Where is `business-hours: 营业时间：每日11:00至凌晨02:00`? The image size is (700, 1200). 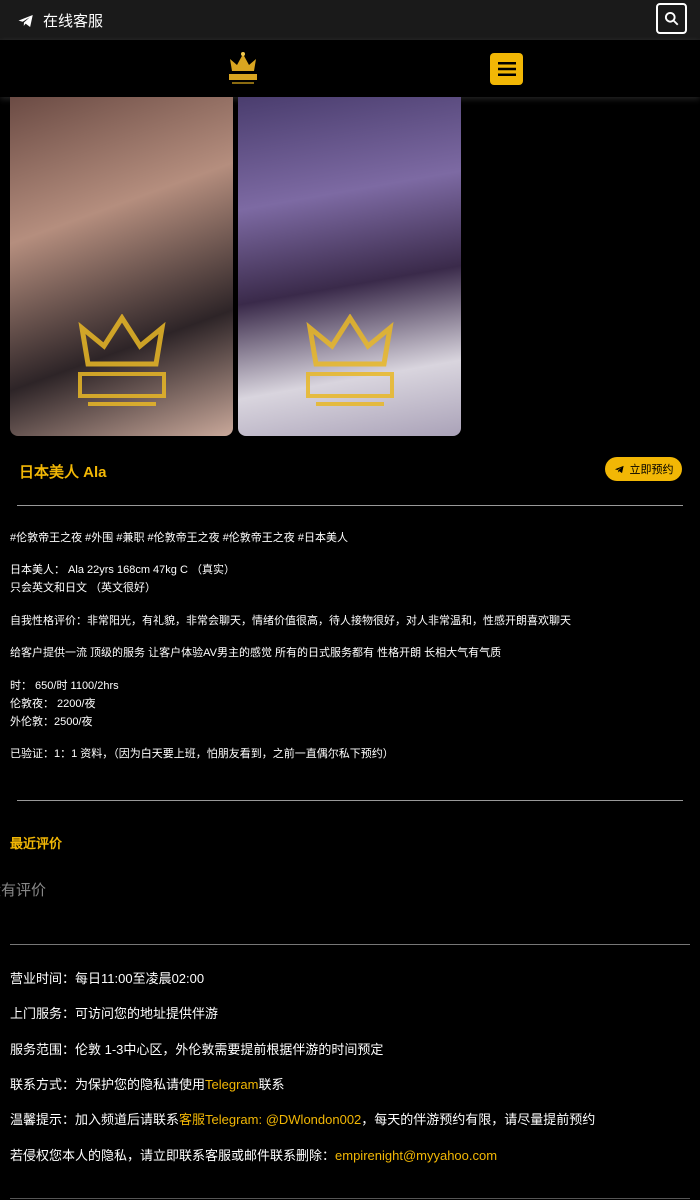 business-hours: 营业时间：每日11:00至凌晨02:00 is located at coordinates (107, 978).